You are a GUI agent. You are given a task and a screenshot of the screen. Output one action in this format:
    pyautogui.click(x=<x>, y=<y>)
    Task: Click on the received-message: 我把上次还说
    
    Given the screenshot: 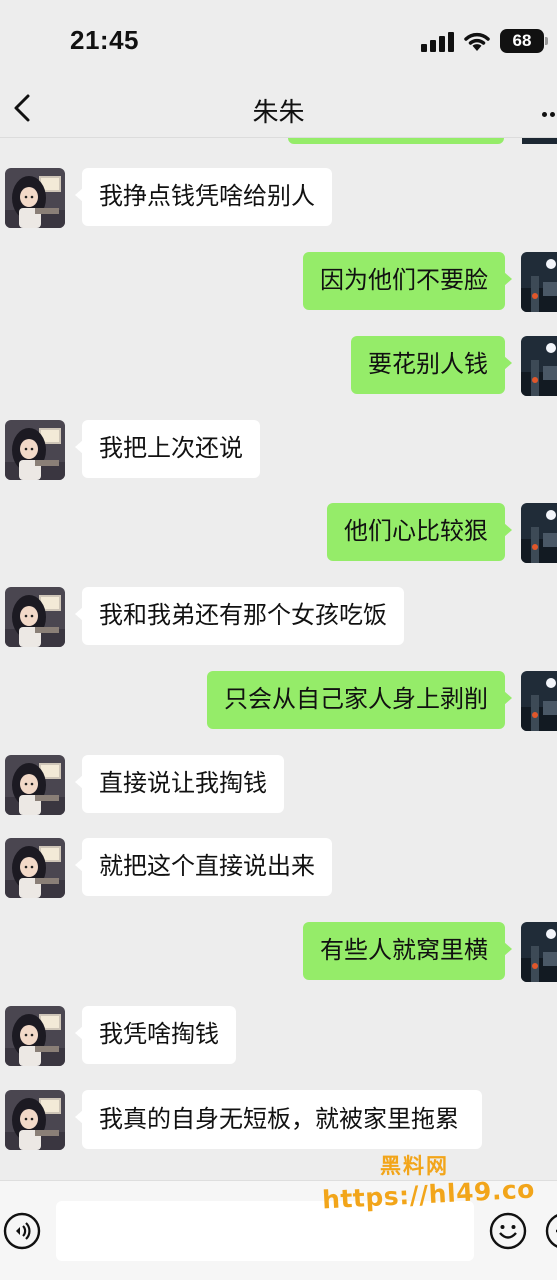 What is the action you would take?
    pyautogui.click(x=167, y=449)
    